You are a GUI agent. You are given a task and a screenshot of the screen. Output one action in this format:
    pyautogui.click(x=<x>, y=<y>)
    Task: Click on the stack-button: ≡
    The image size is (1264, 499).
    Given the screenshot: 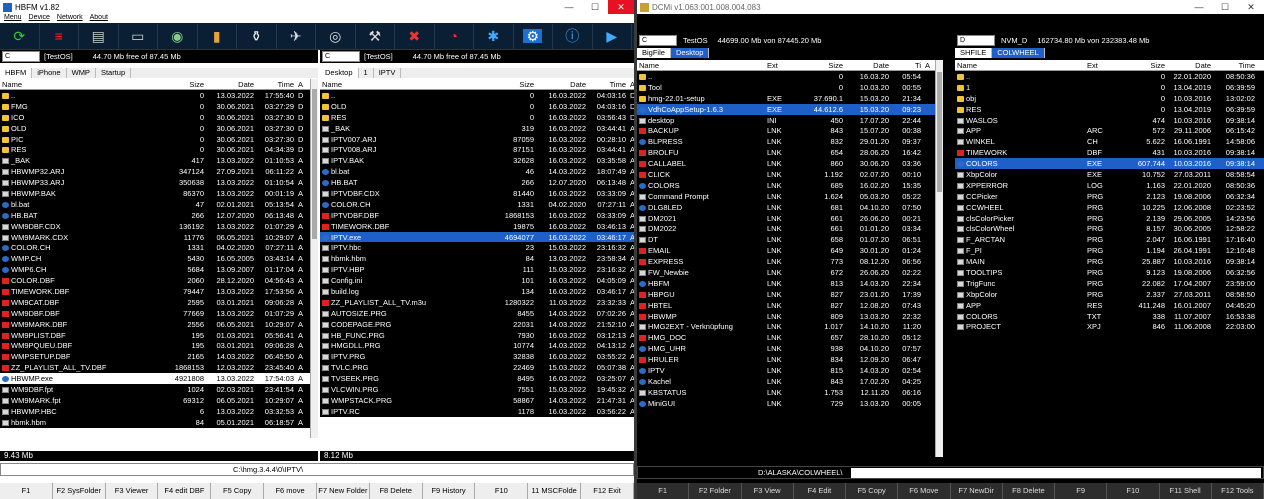 What is the action you would take?
    pyautogui.click(x=59, y=36)
    